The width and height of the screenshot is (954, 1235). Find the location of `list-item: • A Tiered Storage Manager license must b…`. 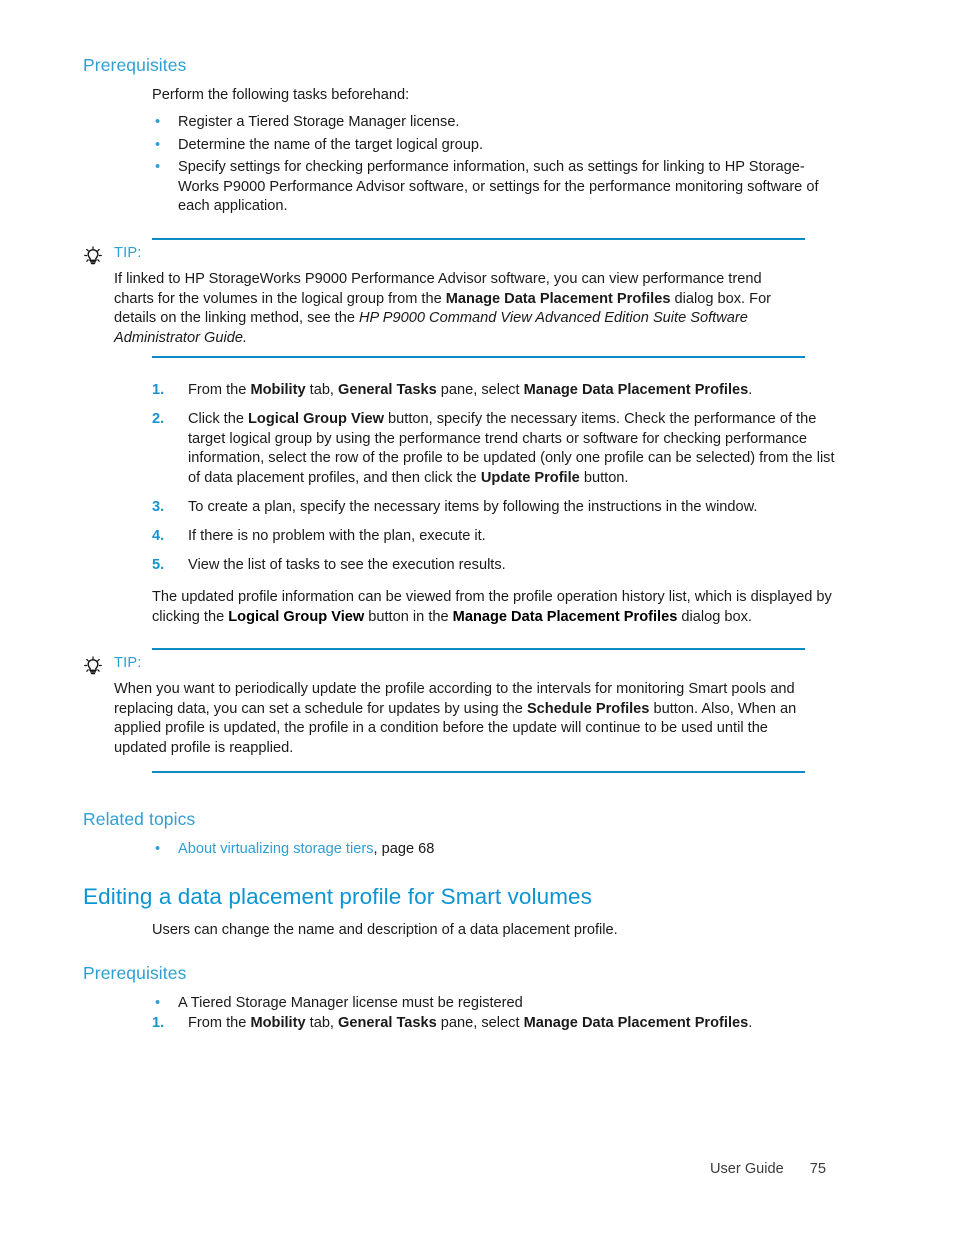

list-item: • A Tiered Storage Manager license must b… is located at coordinates (497, 1004).